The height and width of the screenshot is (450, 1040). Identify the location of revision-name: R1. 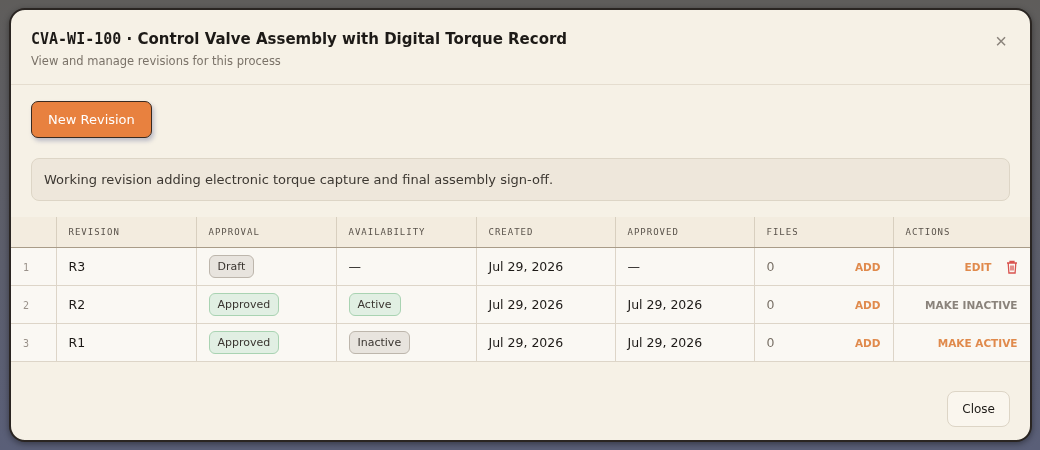
(77, 342).